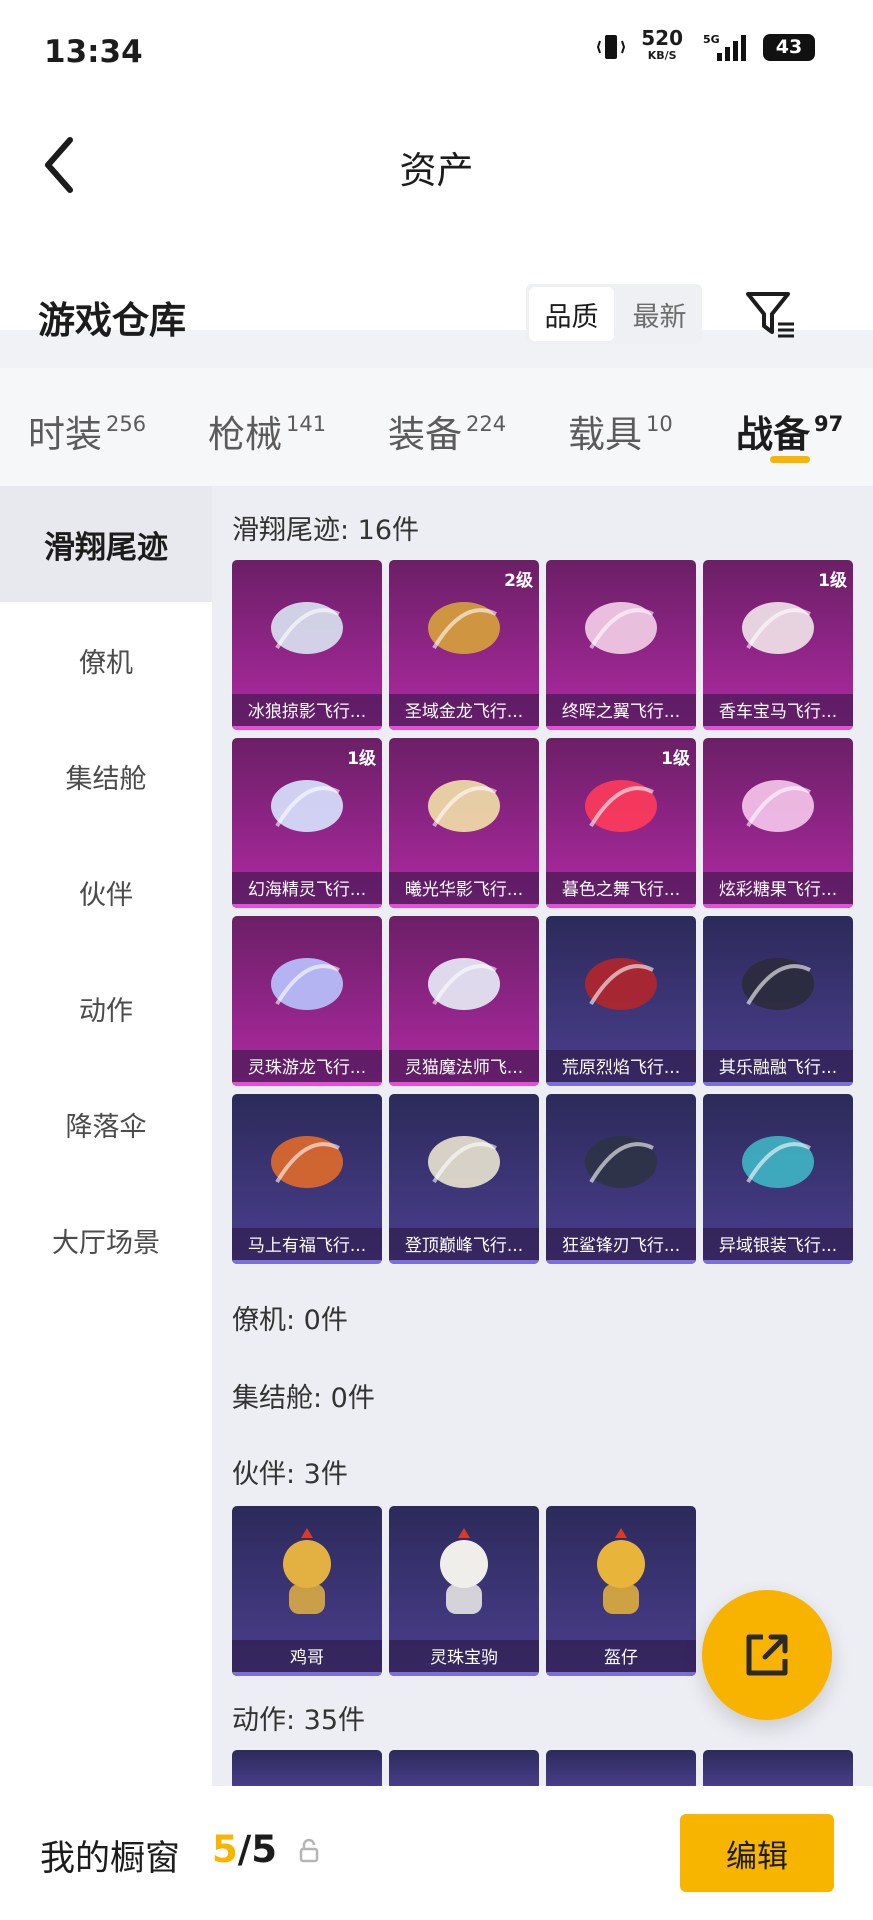  I want to click on tab-guns: 枪械 141, so click(267, 431).